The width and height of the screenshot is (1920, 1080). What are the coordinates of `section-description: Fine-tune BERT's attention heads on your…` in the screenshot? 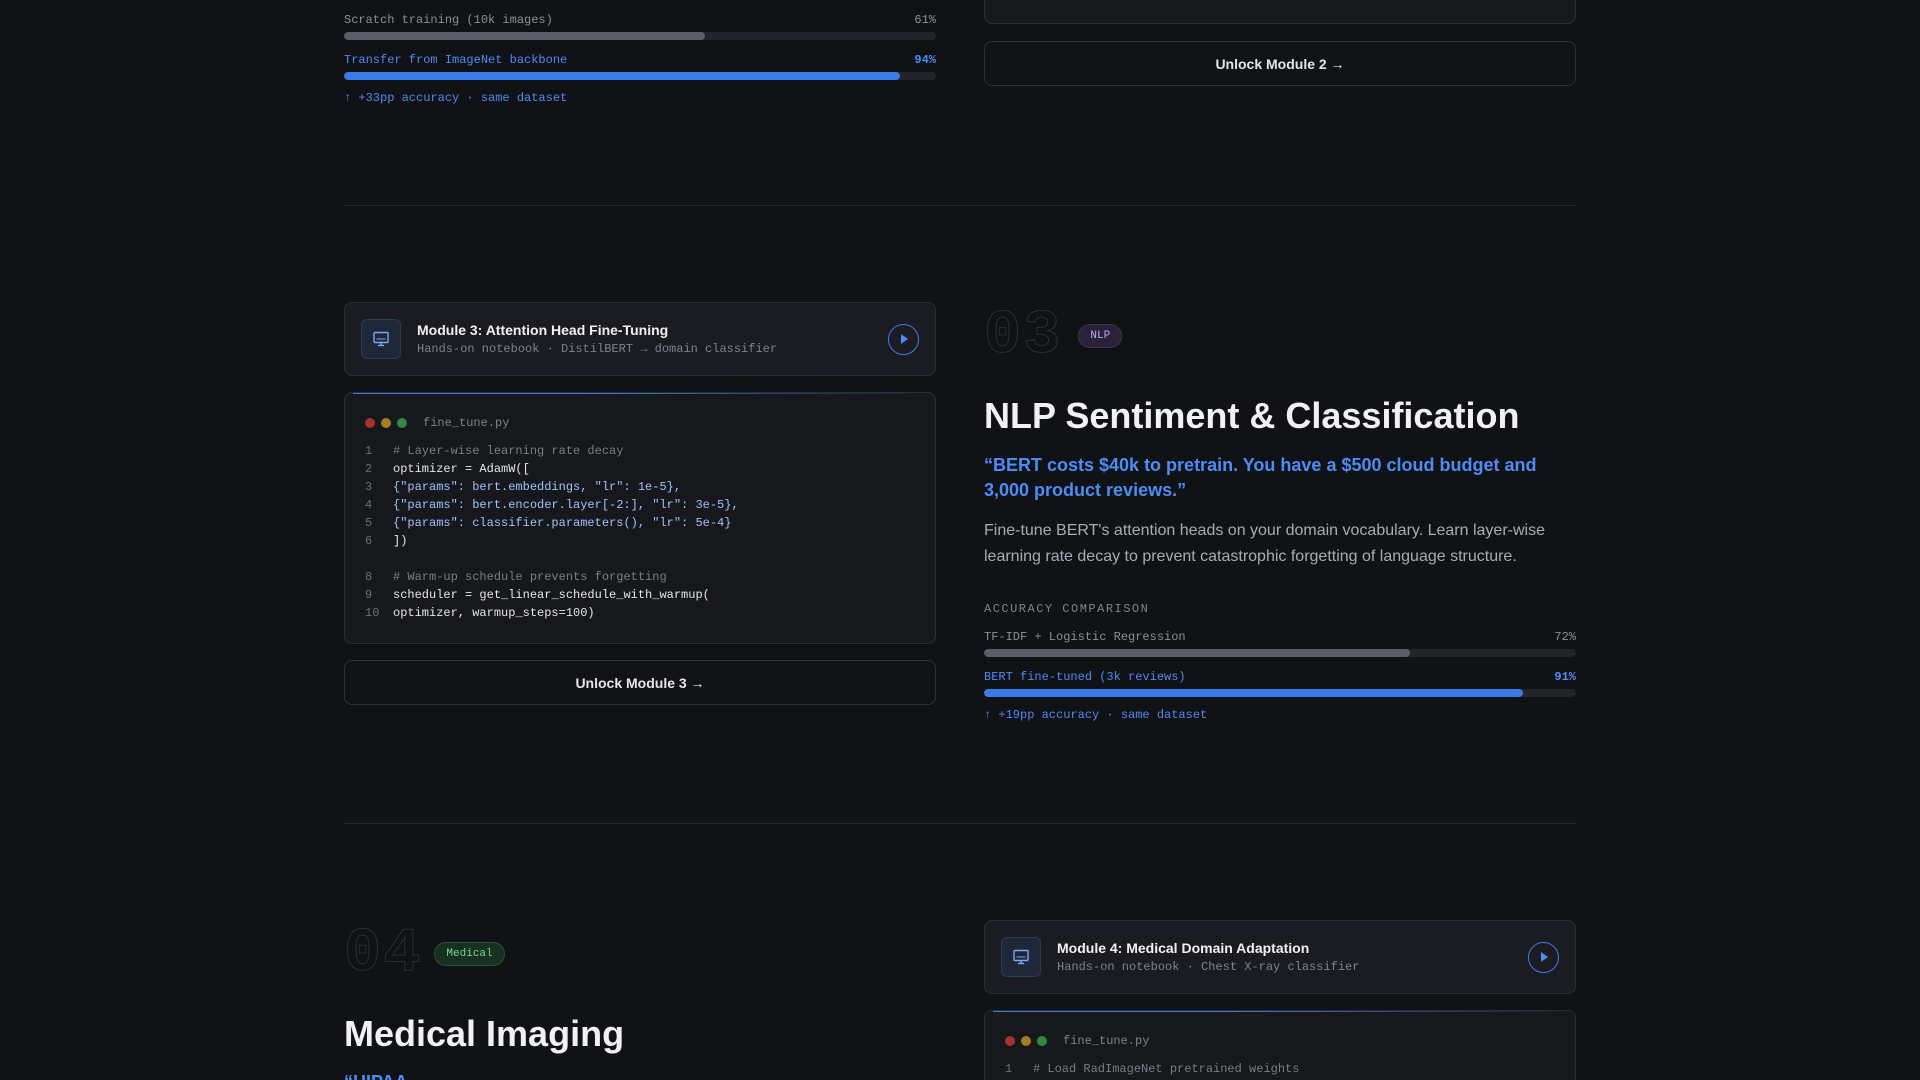 It's located at (1264, 543).